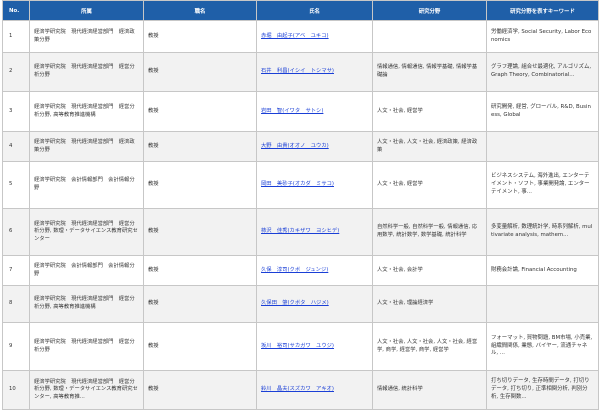 The width and height of the screenshot is (600, 410). What do you see at coordinates (429, 10) in the screenshot?
I see `column-header-field: 研究分野` at bounding box center [429, 10].